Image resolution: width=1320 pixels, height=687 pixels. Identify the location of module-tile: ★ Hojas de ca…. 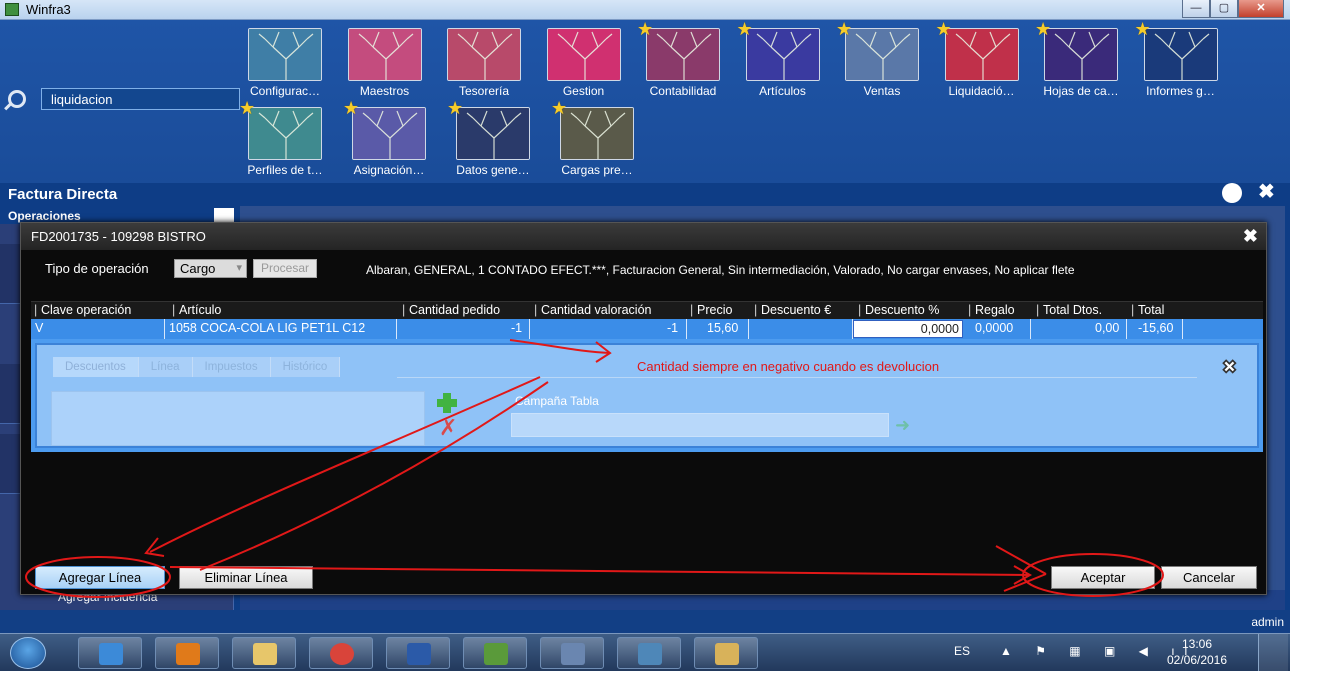
(1081, 64).